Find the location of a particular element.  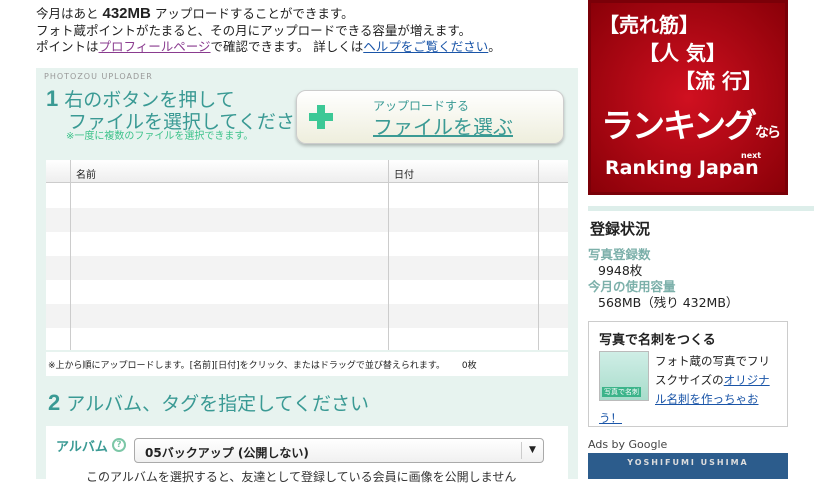

text: で確認できます。 詳しくは is located at coordinates (287, 46).